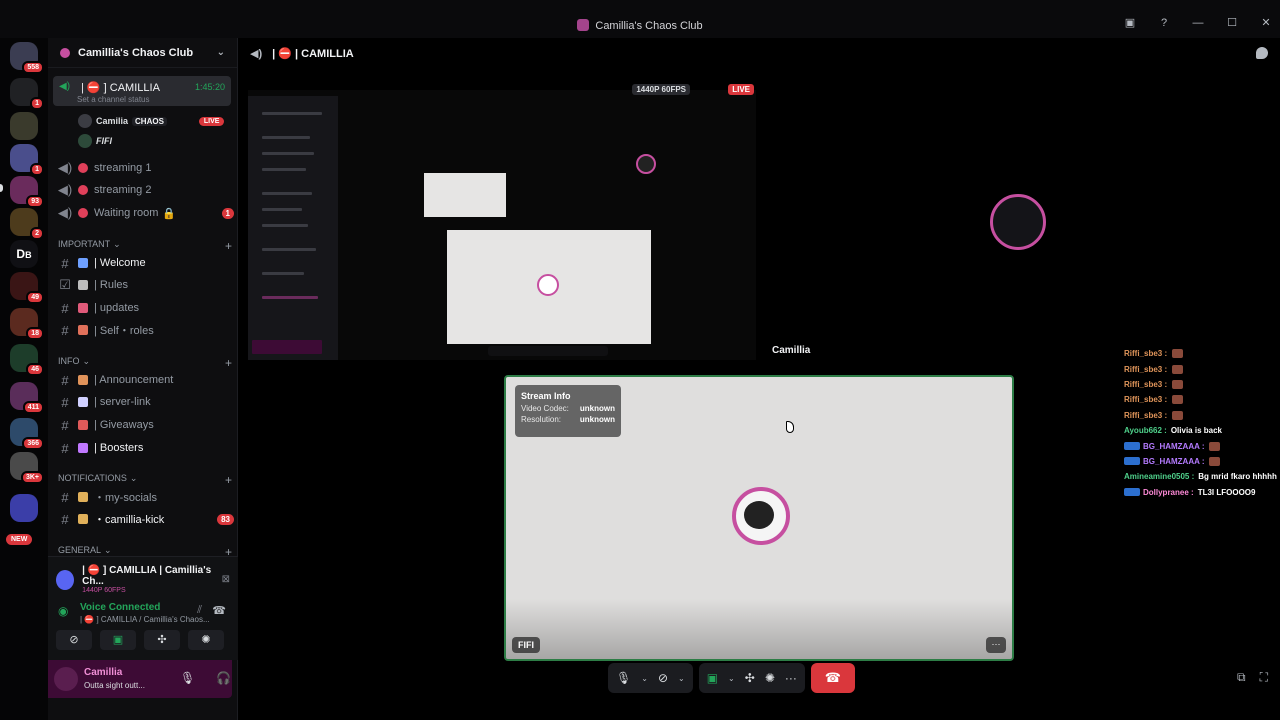 This screenshot has height=720, width=1280. Describe the element at coordinates (145, 448) in the screenshot. I see `channel-boosters: # | Boosters` at that location.